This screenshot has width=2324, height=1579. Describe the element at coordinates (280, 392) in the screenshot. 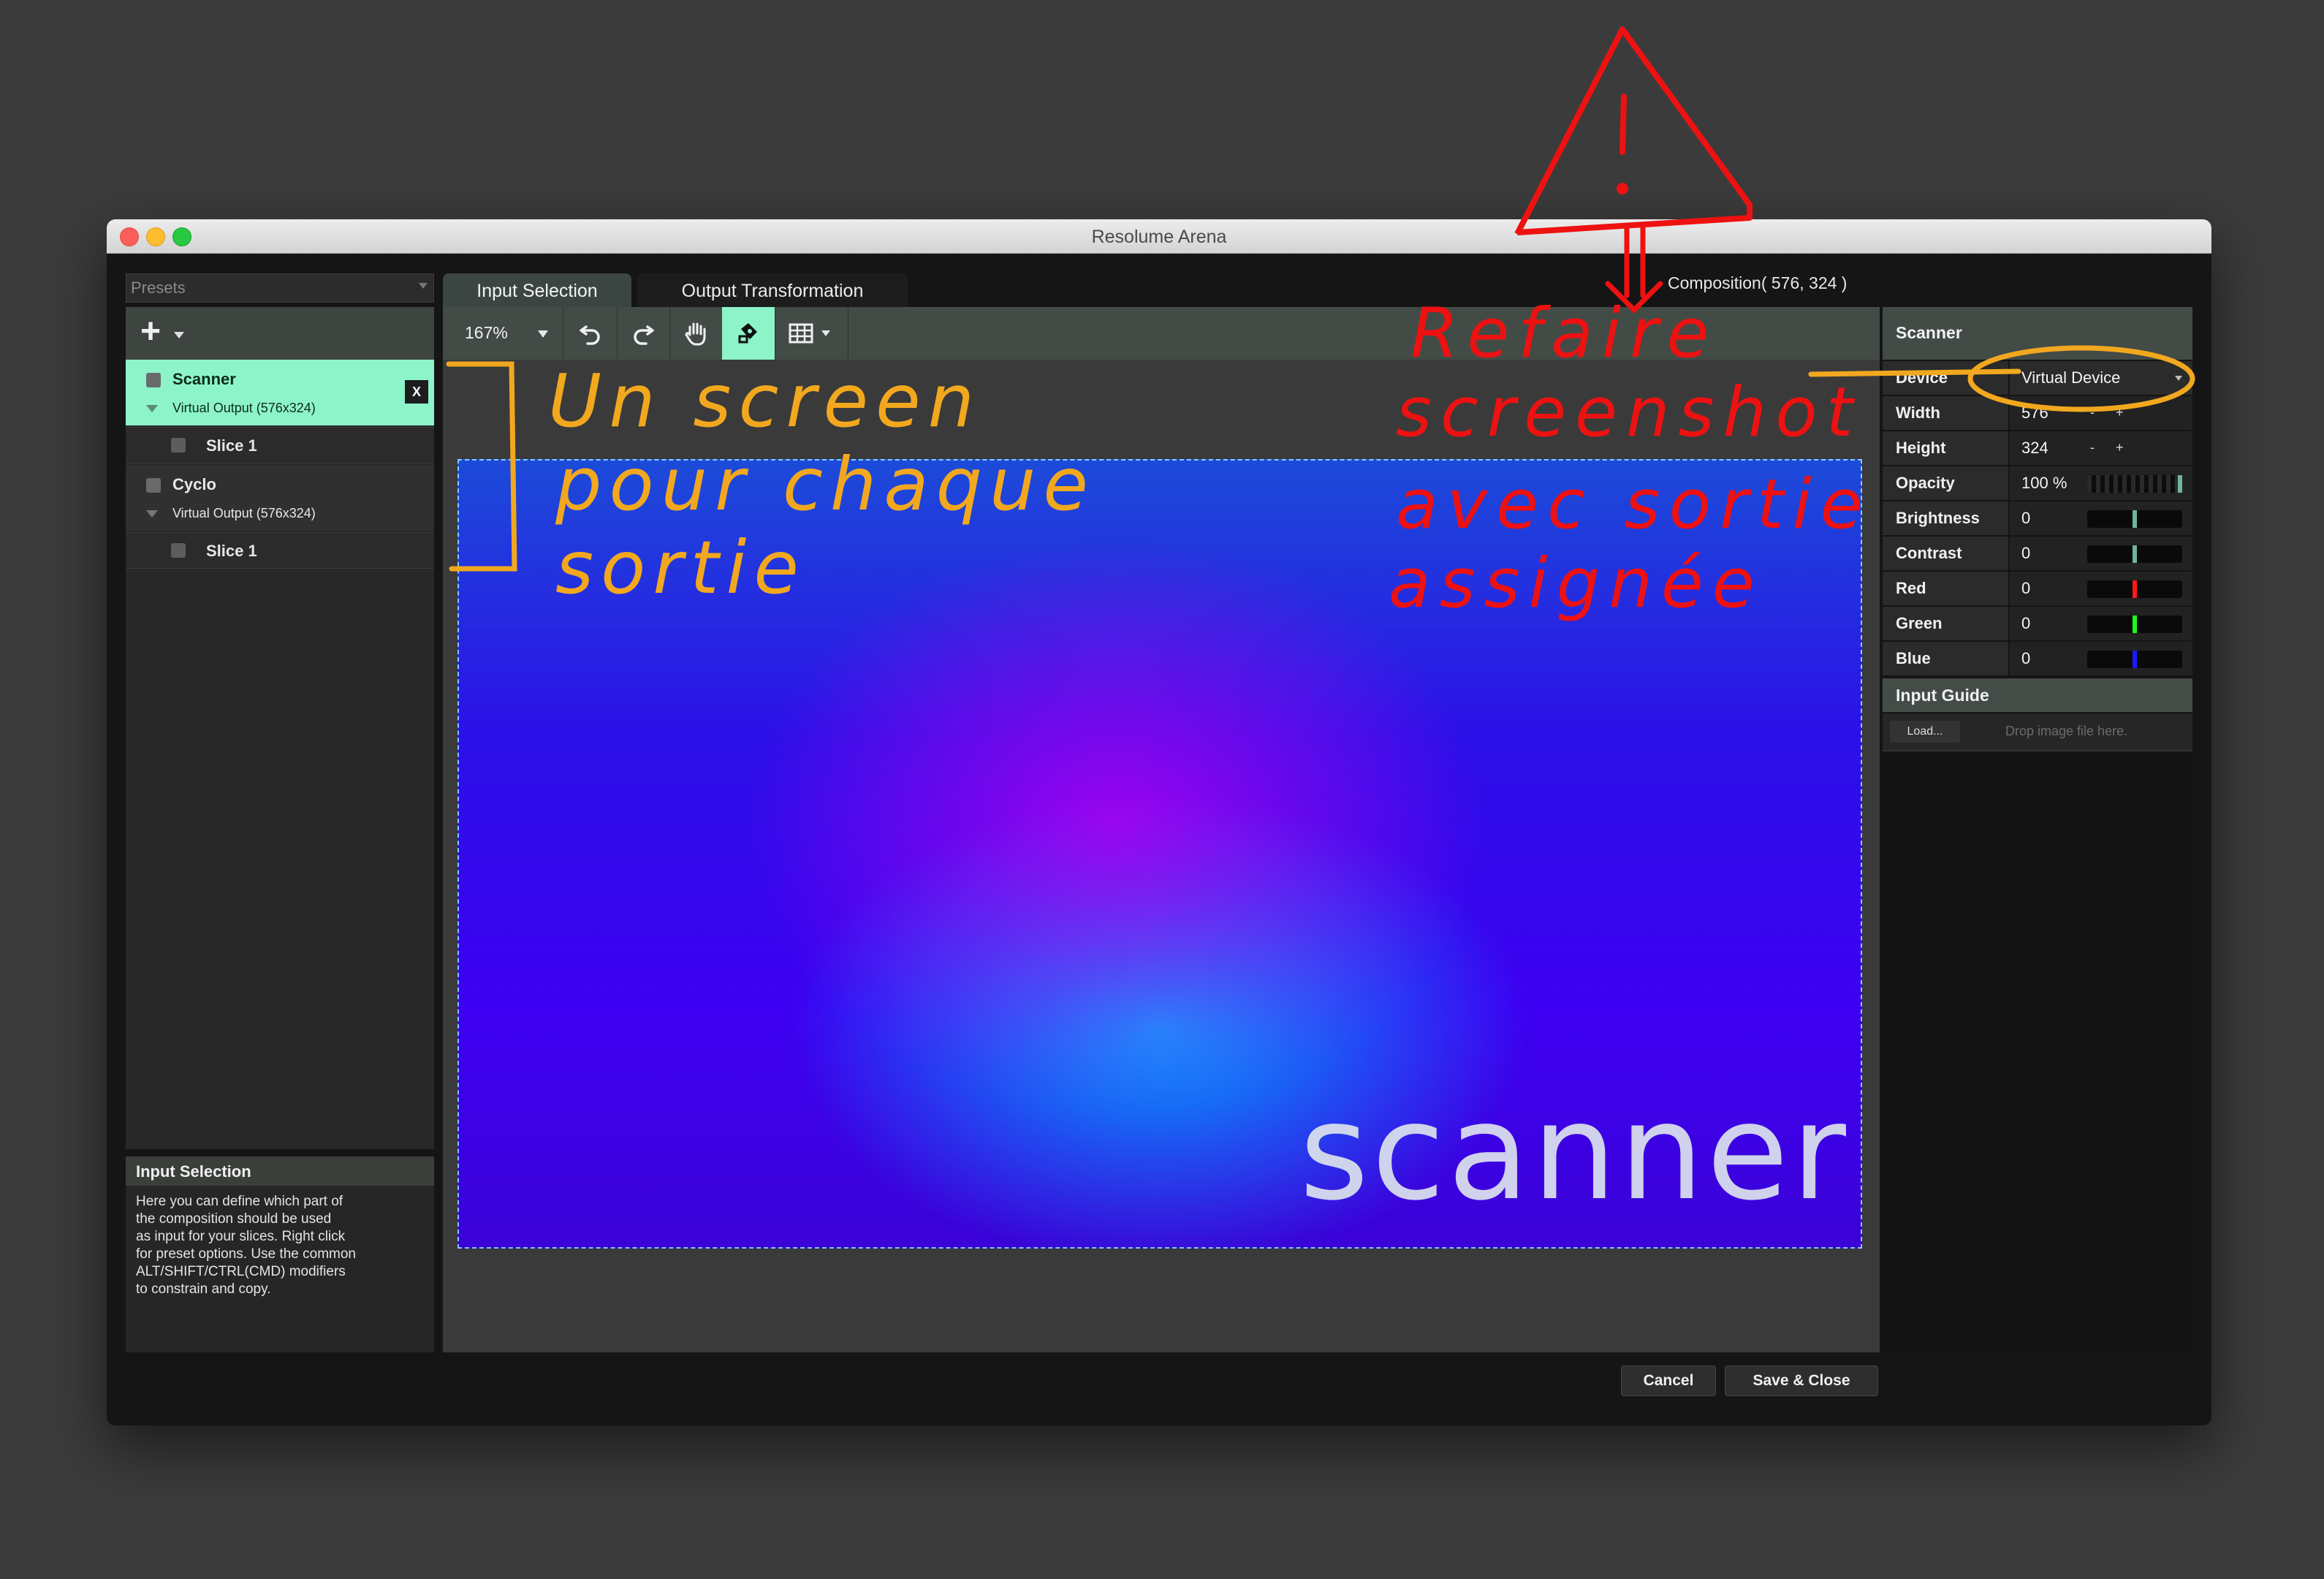

I see `screen-item-scanner: Scanner Virtual Output (576x324) X` at that location.